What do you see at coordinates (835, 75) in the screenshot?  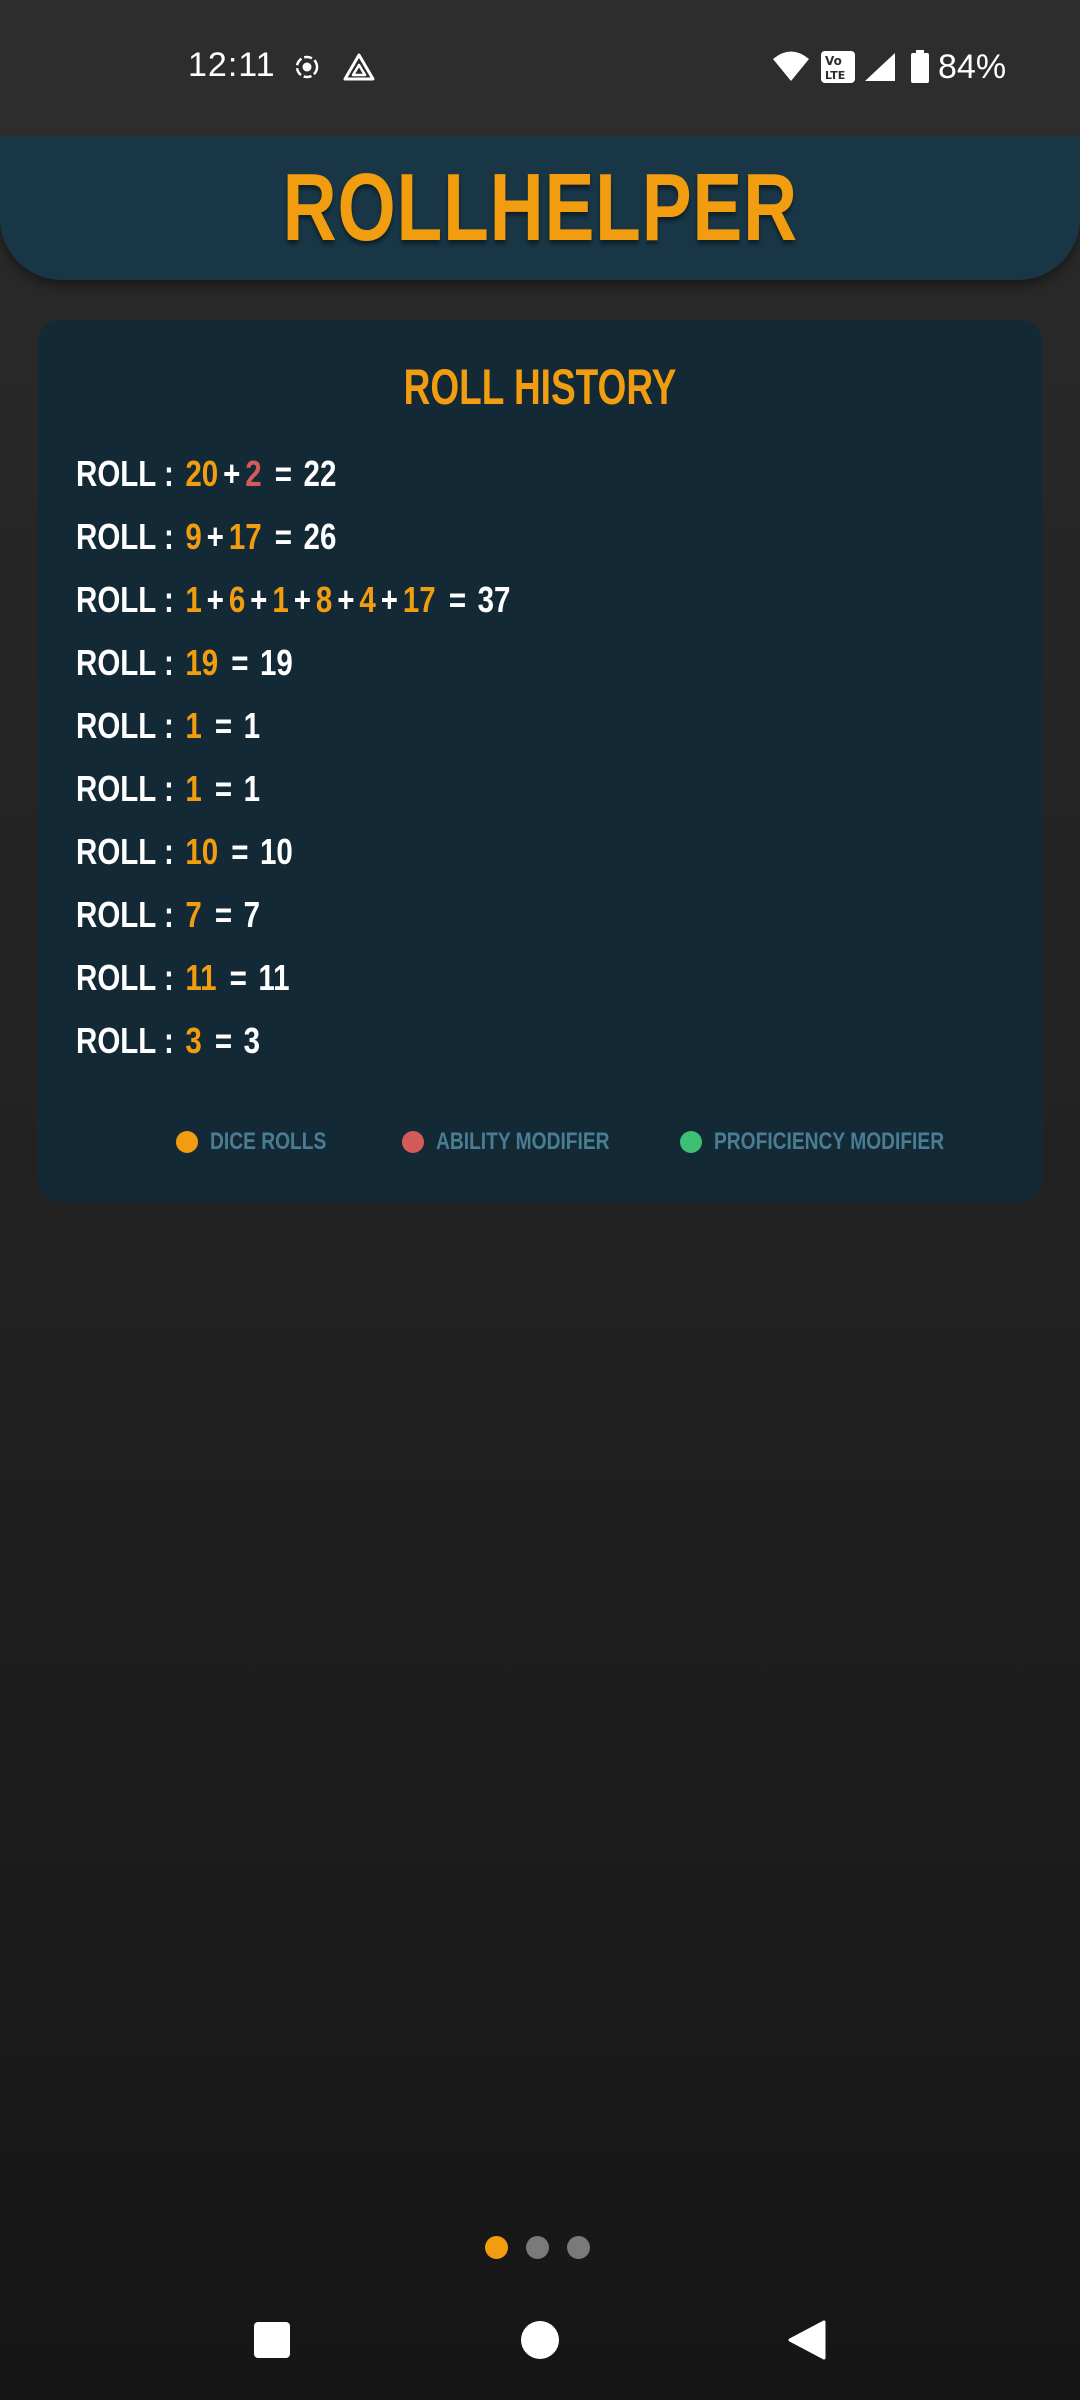 I see `svg-text: LTE` at bounding box center [835, 75].